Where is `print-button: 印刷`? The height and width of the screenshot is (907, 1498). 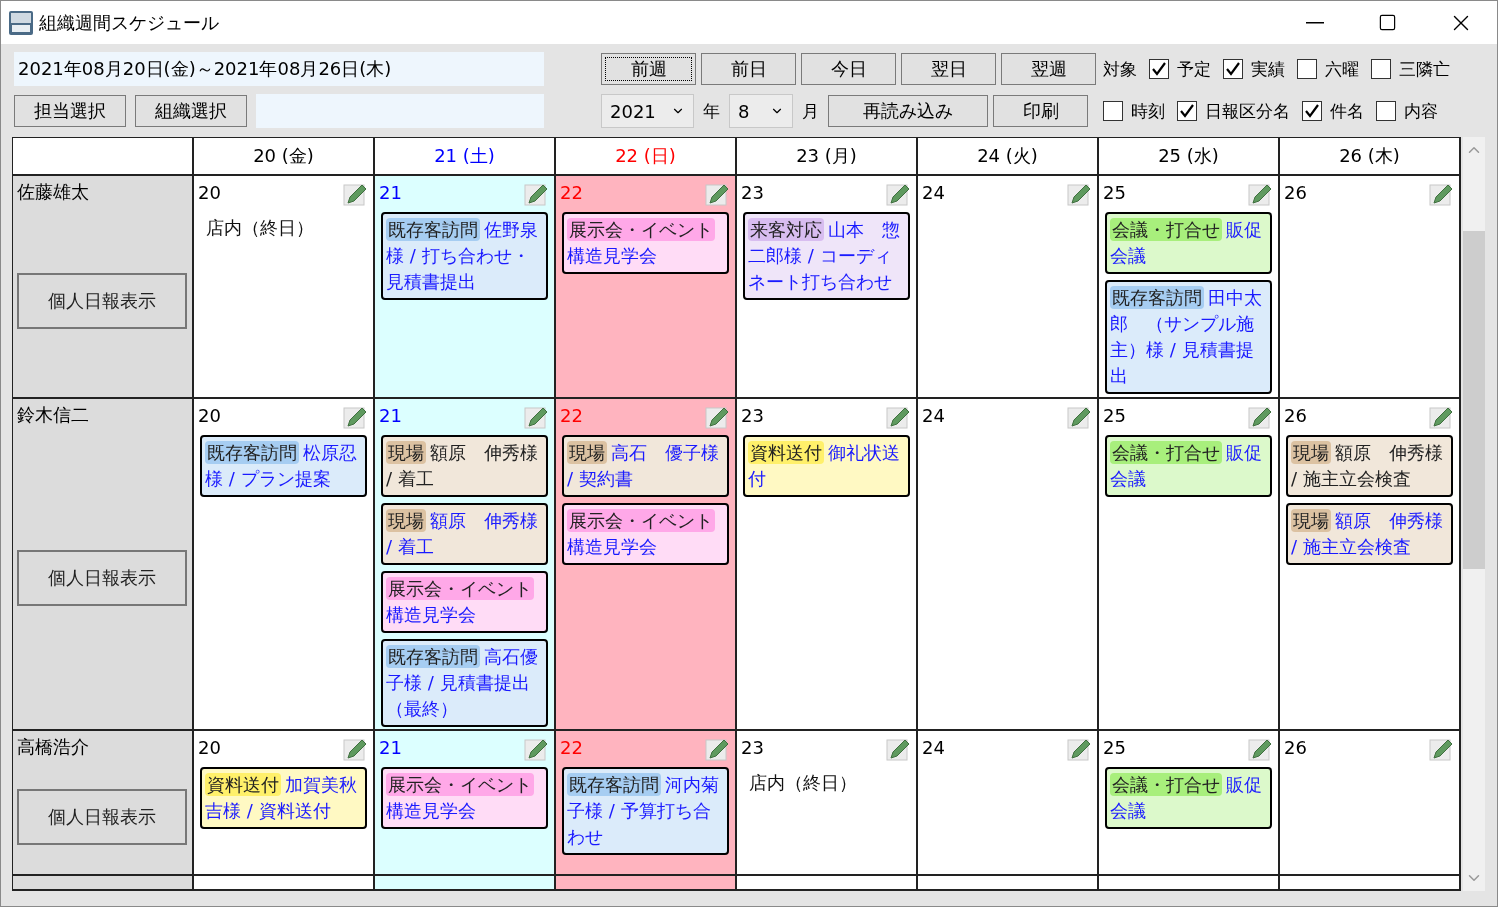 print-button: 印刷 is located at coordinates (1040, 111).